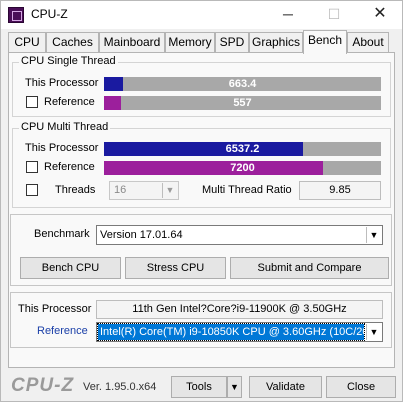  I want to click on single-thread-title: CPU Single Thread, so click(68, 61).